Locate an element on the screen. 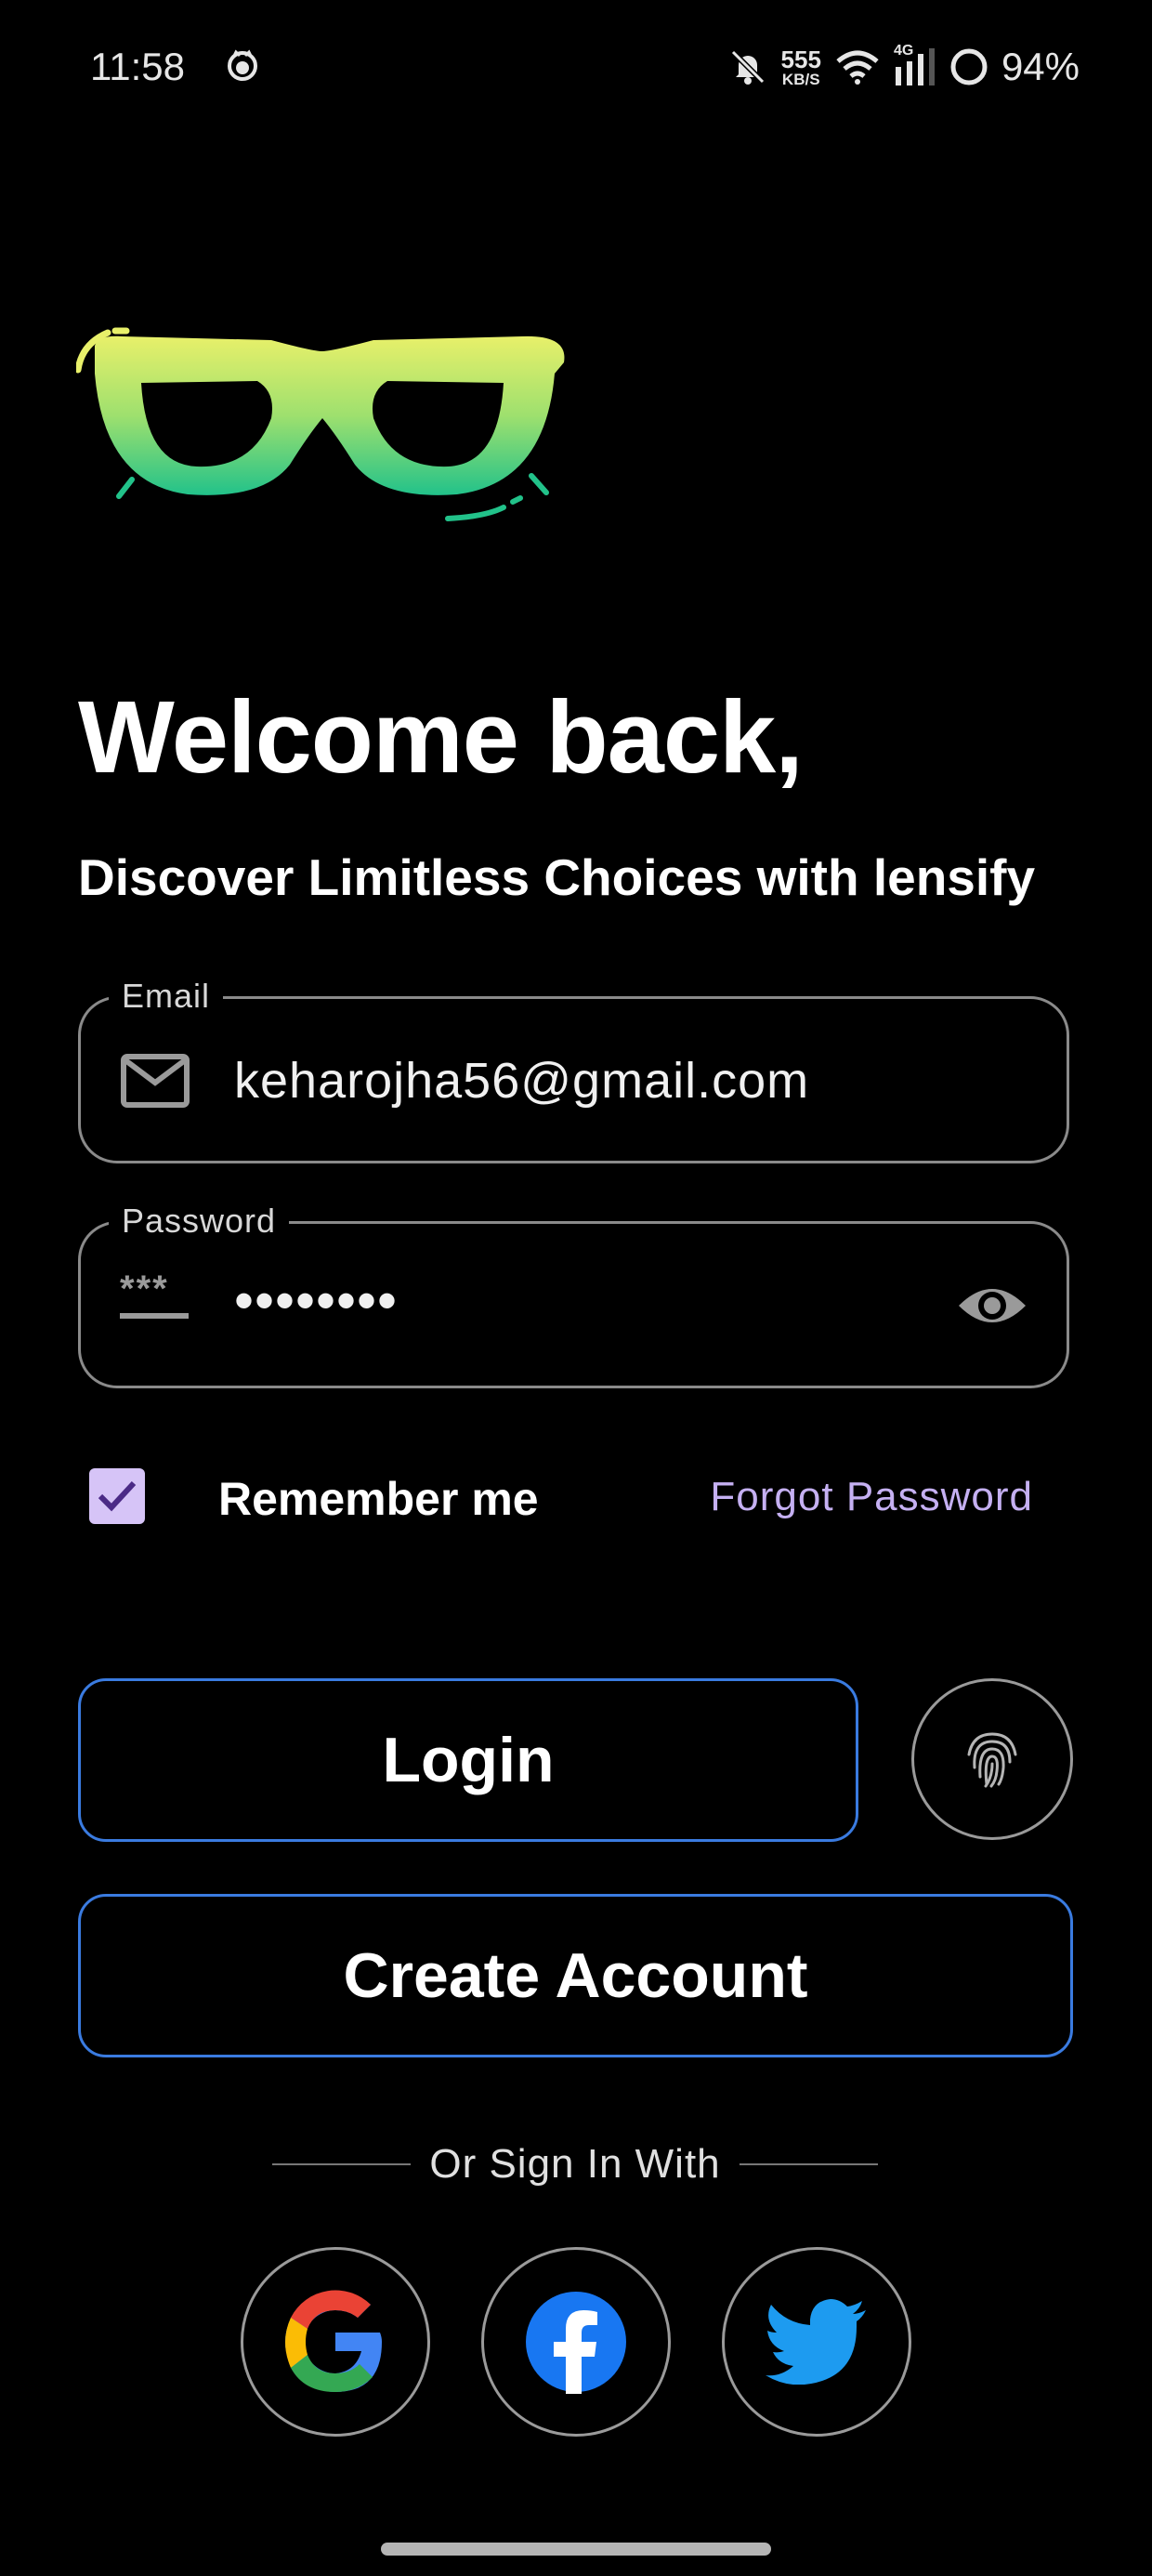 This screenshot has width=1152, height=2576. email-value: keharojha56@gmail.com is located at coordinates (522, 1081).